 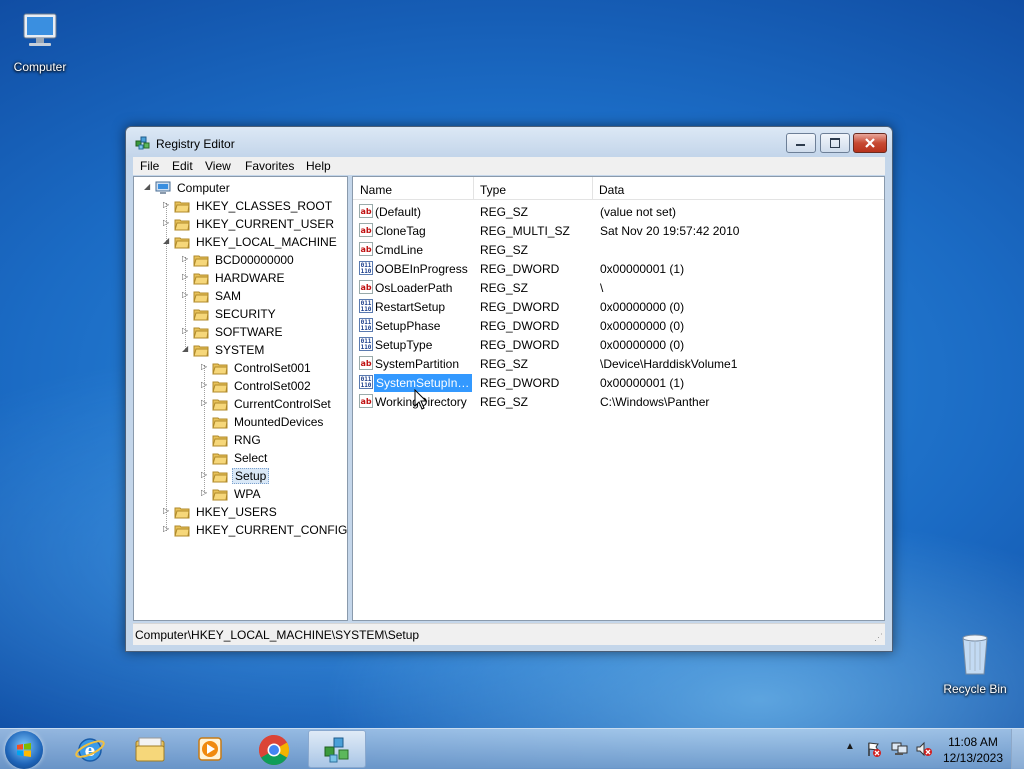 I want to click on close-button, so click(x=870, y=143).